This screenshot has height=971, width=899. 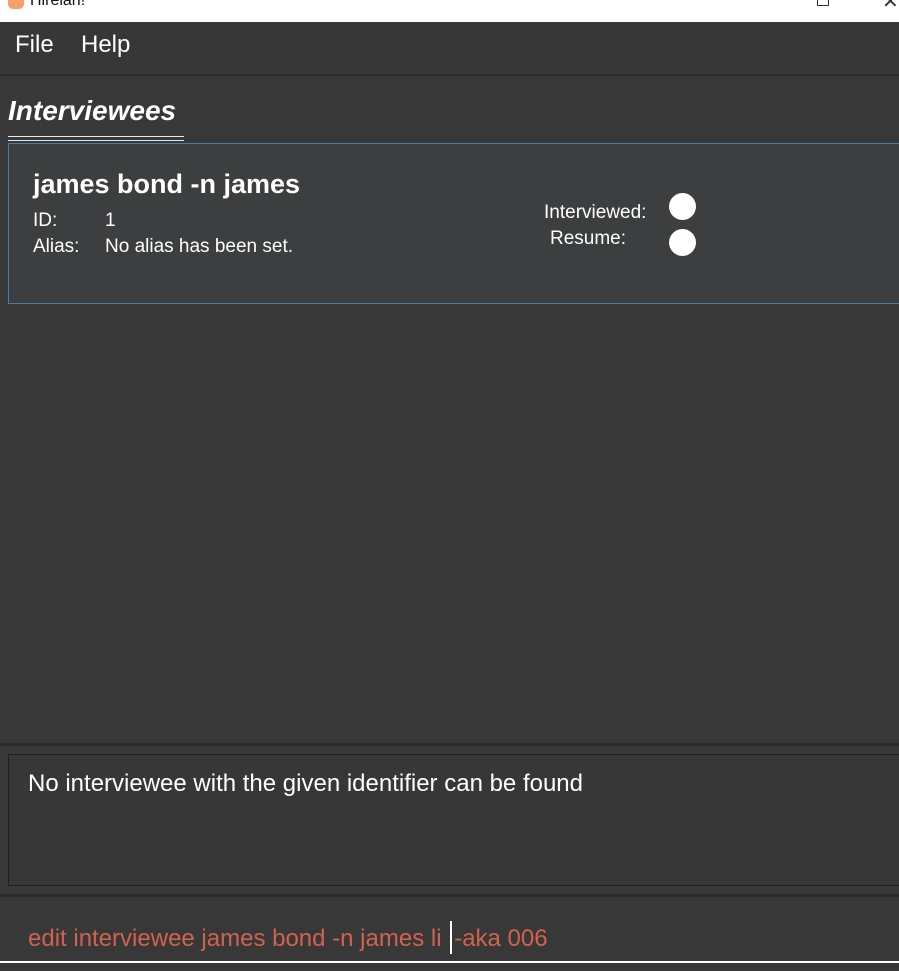 What do you see at coordinates (105, 45) in the screenshot?
I see `menu-help: Help` at bounding box center [105, 45].